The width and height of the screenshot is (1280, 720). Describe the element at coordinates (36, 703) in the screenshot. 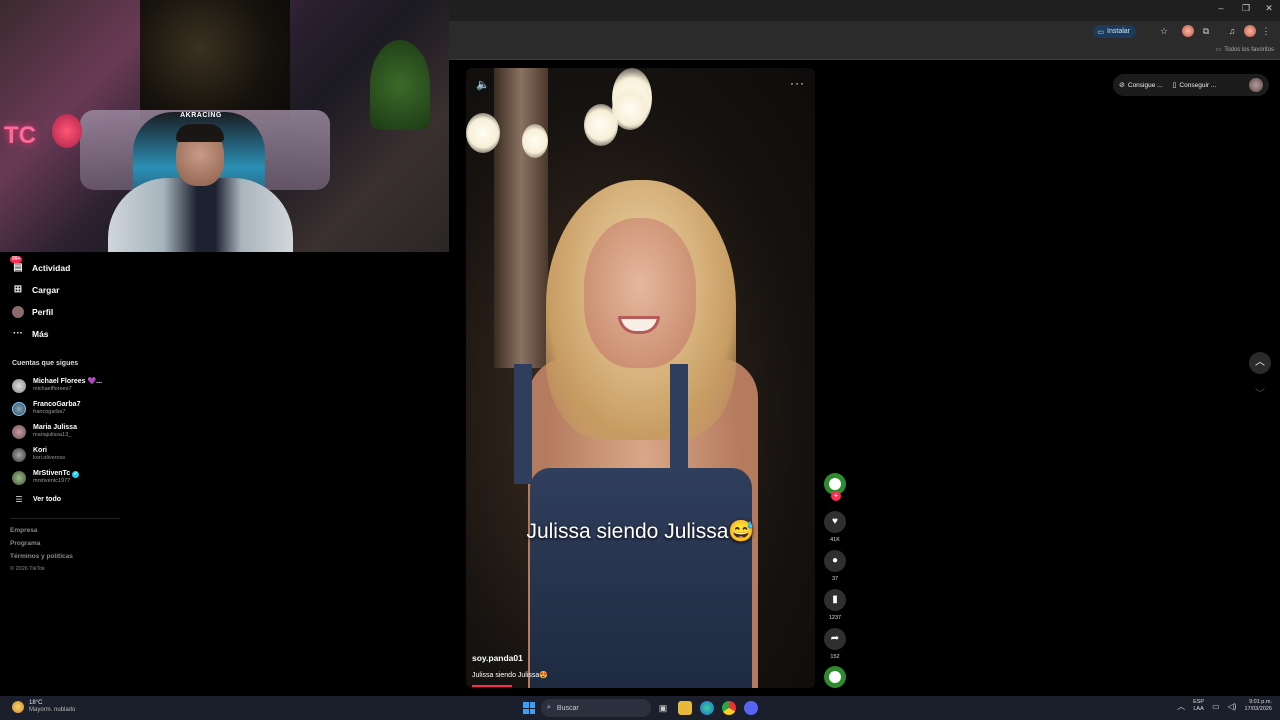

I see `weather-temp: 18°C` at that location.